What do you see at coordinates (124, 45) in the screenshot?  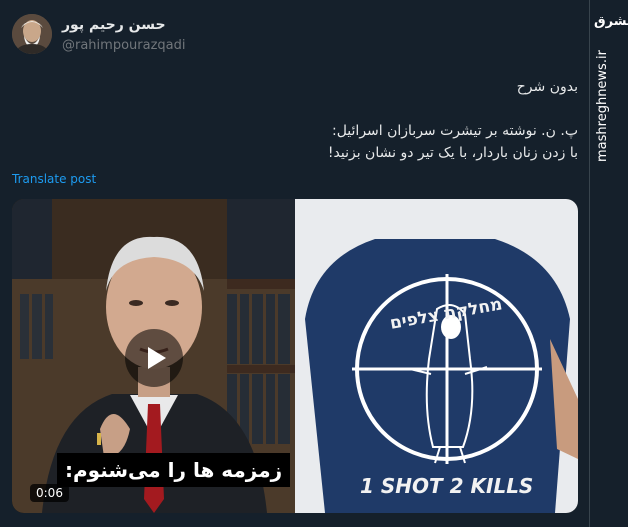 I see `author-handle: @rahimpourazqadi` at bounding box center [124, 45].